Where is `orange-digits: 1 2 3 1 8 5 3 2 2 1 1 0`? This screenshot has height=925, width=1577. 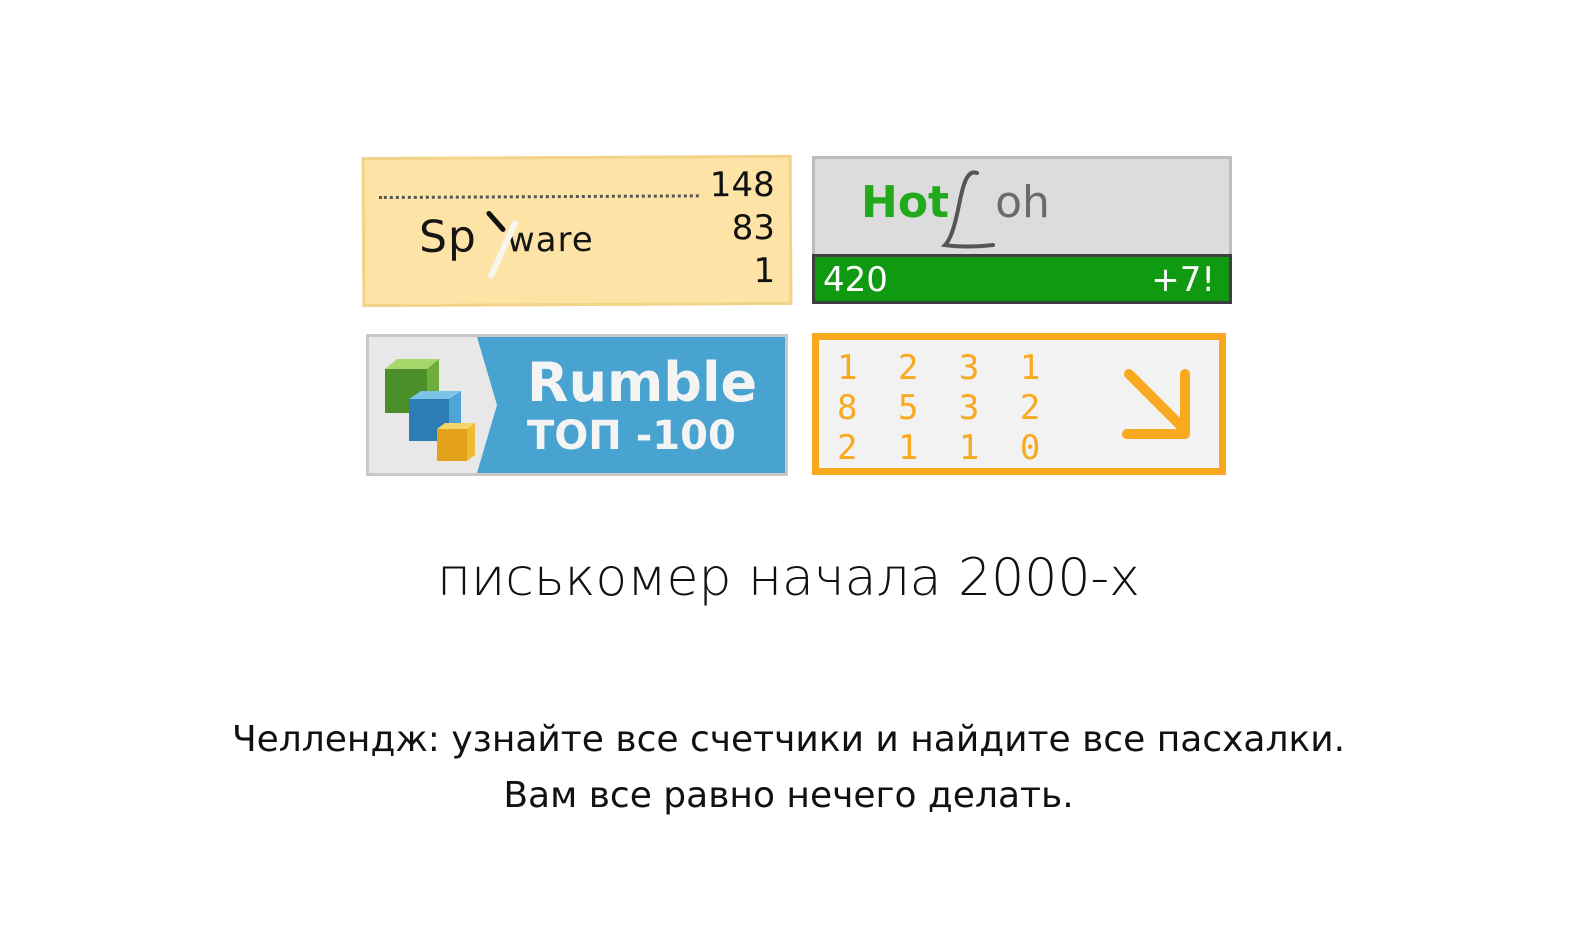 orange-digits: 1 2 3 1 8 5 3 2 2 1 1 0 is located at coordinates (943, 408).